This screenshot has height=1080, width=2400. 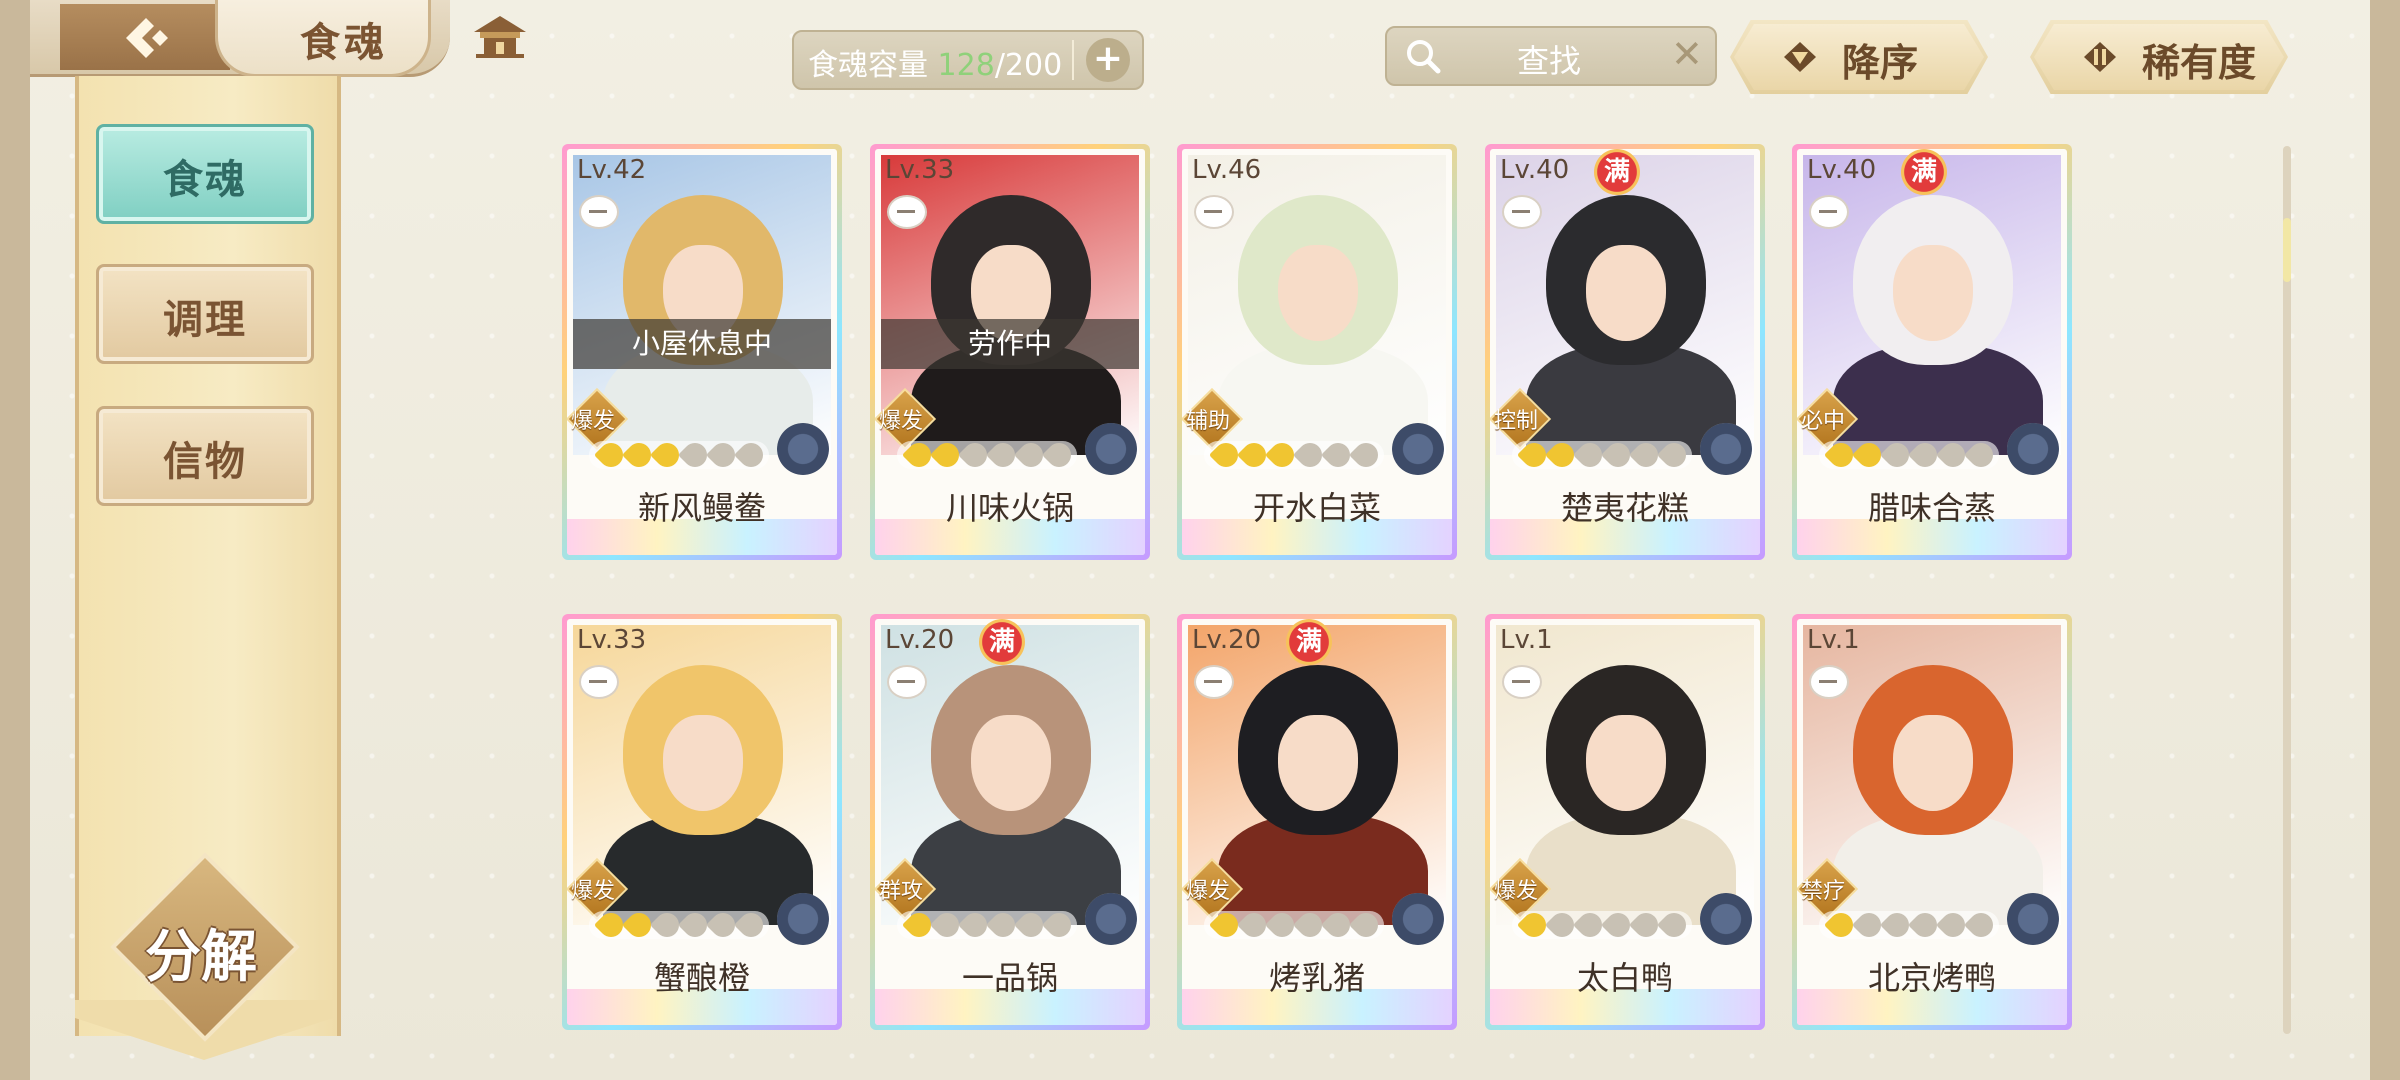 What do you see at coordinates (1625, 352) in the screenshot?
I see `food-soul-card: Lv.40 满控制 楚夷花糕` at bounding box center [1625, 352].